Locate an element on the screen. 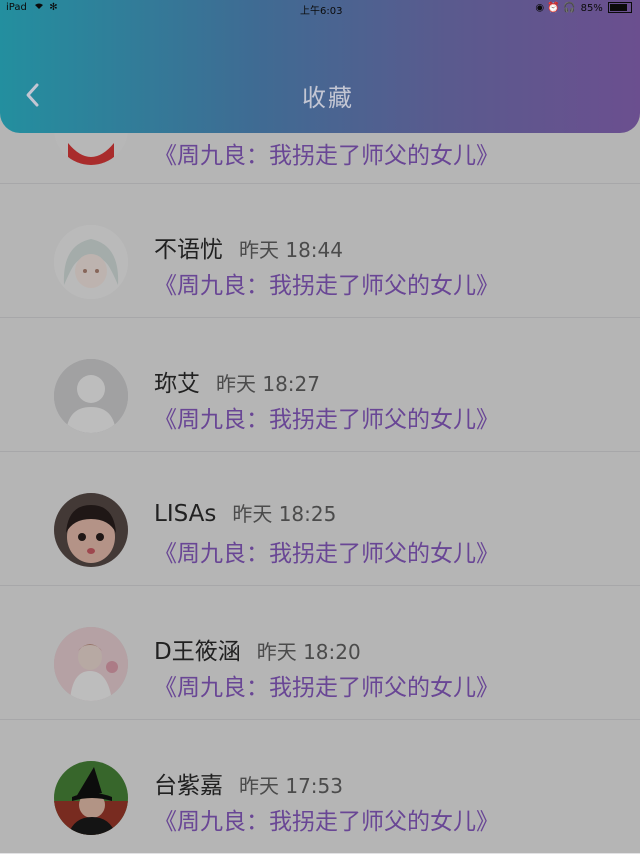  activity-icon: ✻ is located at coordinates (53, 7).